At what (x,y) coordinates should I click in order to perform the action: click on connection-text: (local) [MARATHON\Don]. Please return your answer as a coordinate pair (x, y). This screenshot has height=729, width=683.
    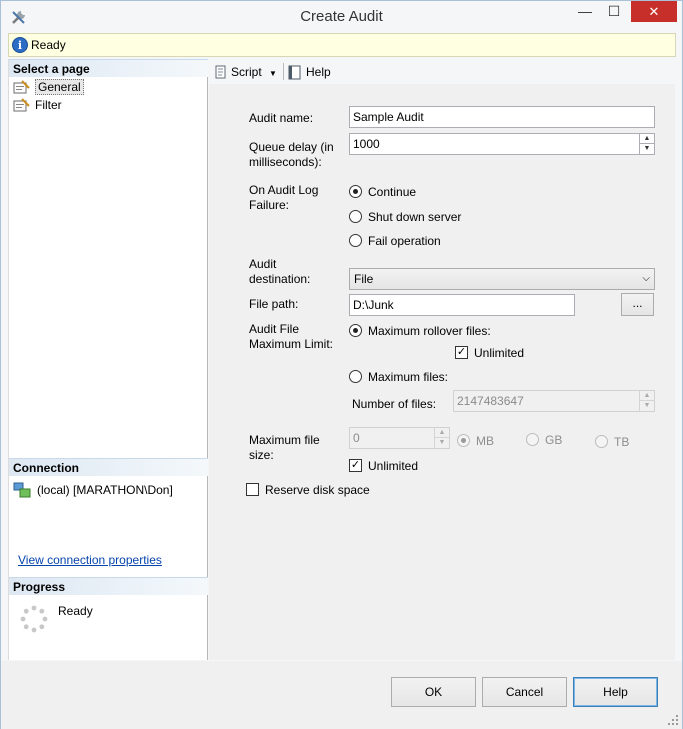
    Looking at the image, I should click on (105, 490).